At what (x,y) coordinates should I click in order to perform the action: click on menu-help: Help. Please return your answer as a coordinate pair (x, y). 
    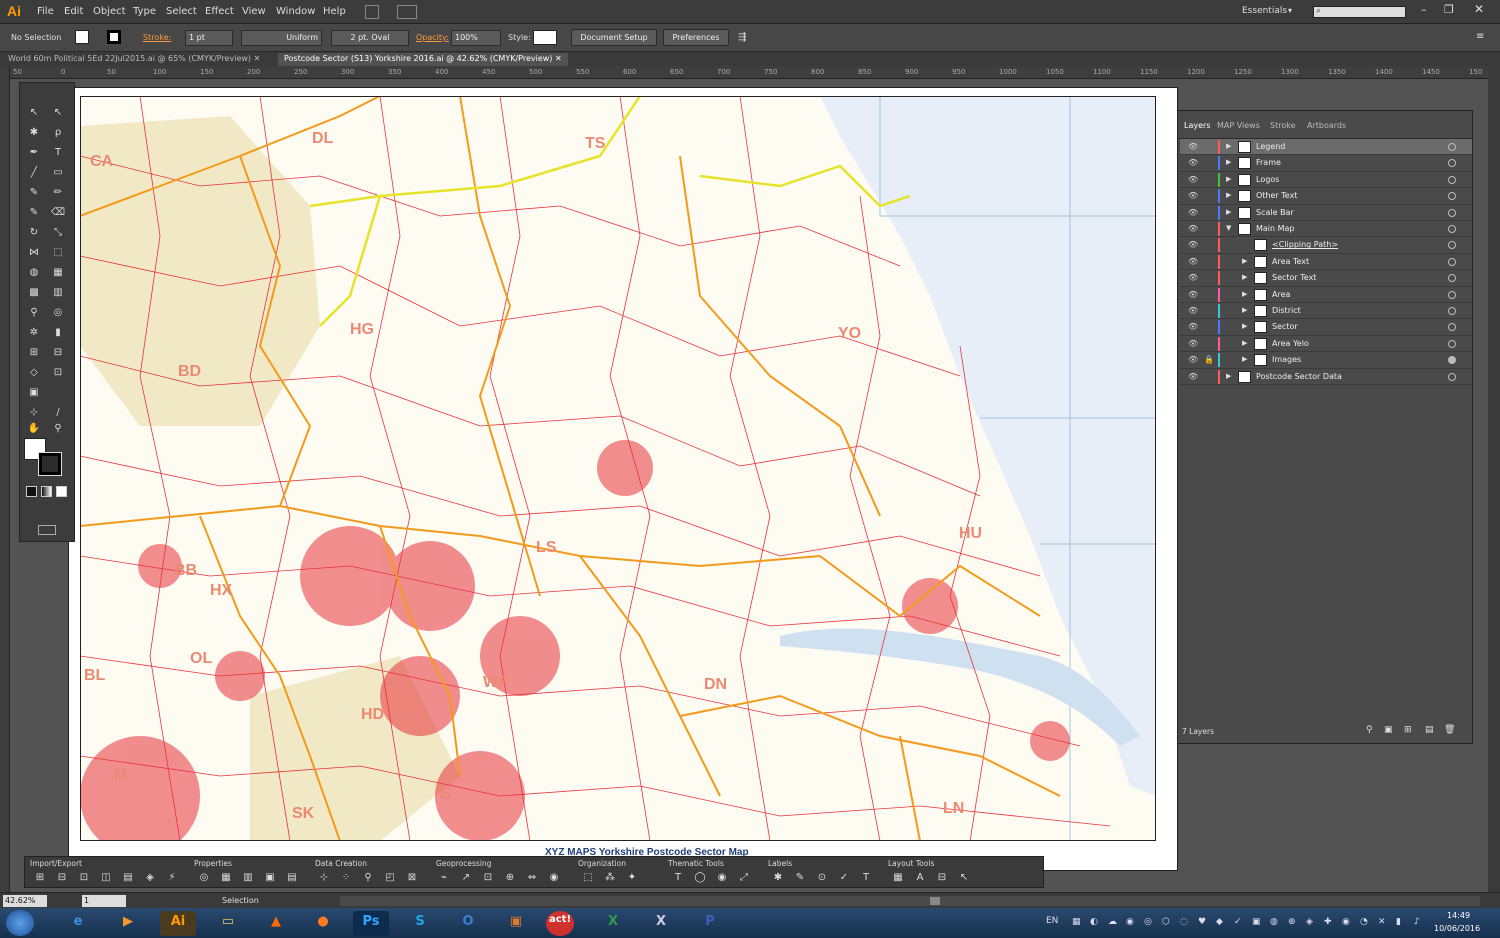
    Looking at the image, I should click on (334, 11).